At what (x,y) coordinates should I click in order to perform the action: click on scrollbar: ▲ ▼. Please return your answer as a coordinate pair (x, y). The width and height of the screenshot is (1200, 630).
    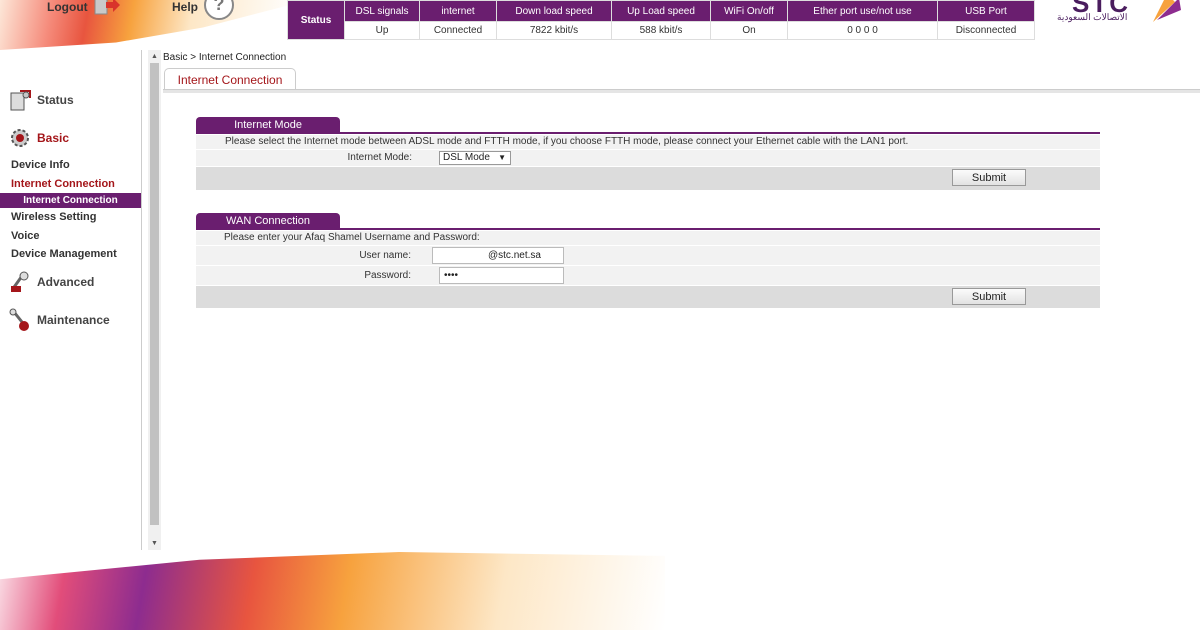
    Looking at the image, I should click on (154, 300).